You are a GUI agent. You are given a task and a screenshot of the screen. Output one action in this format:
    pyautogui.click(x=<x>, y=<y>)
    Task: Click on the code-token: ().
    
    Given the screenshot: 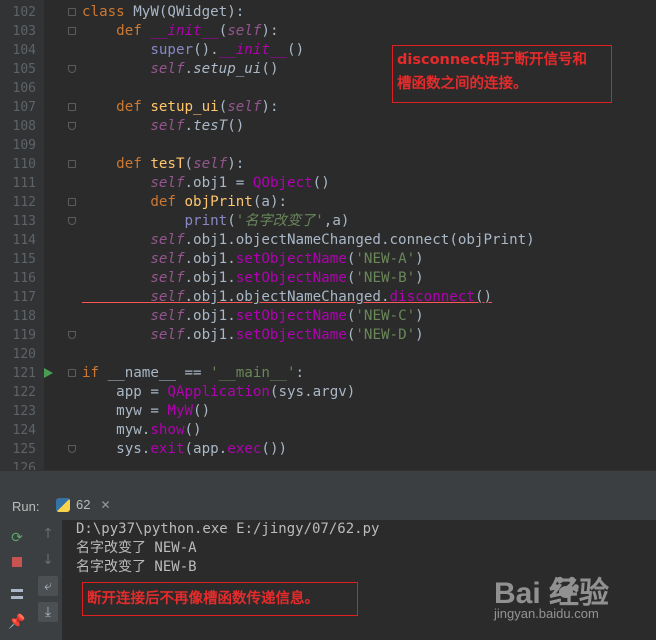 What is the action you would take?
    pyautogui.click(x=206, y=50)
    